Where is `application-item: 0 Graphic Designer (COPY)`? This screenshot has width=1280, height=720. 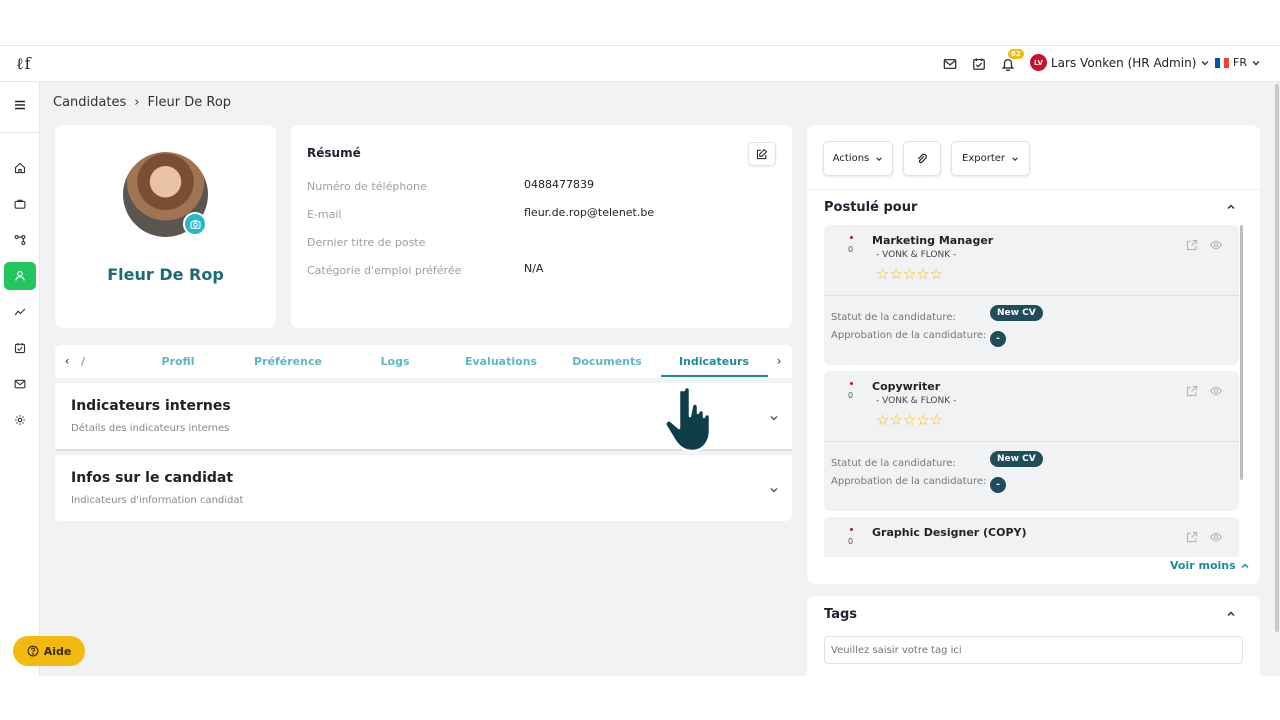
application-item: 0 Graphic Designer (COPY) is located at coordinates (1031, 537).